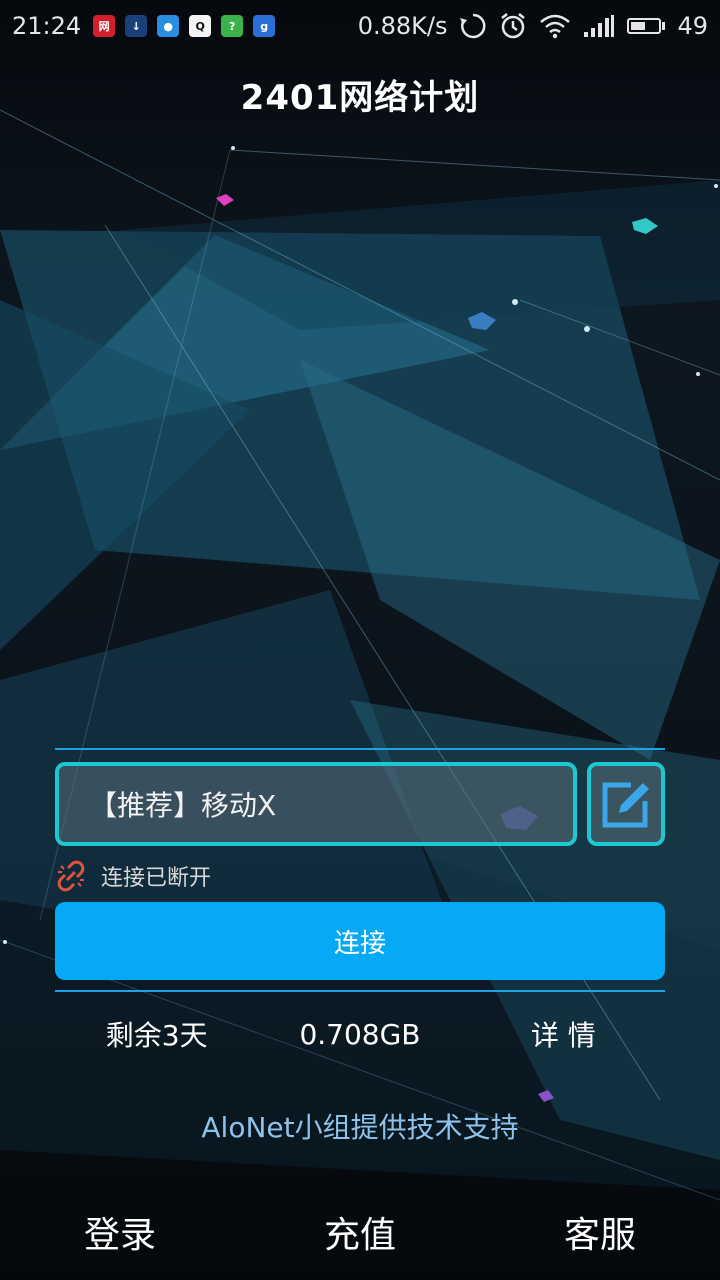 The height and width of the screenshot is (1280, 720). I want to click on connect-button: 连接, so click(360, 941).